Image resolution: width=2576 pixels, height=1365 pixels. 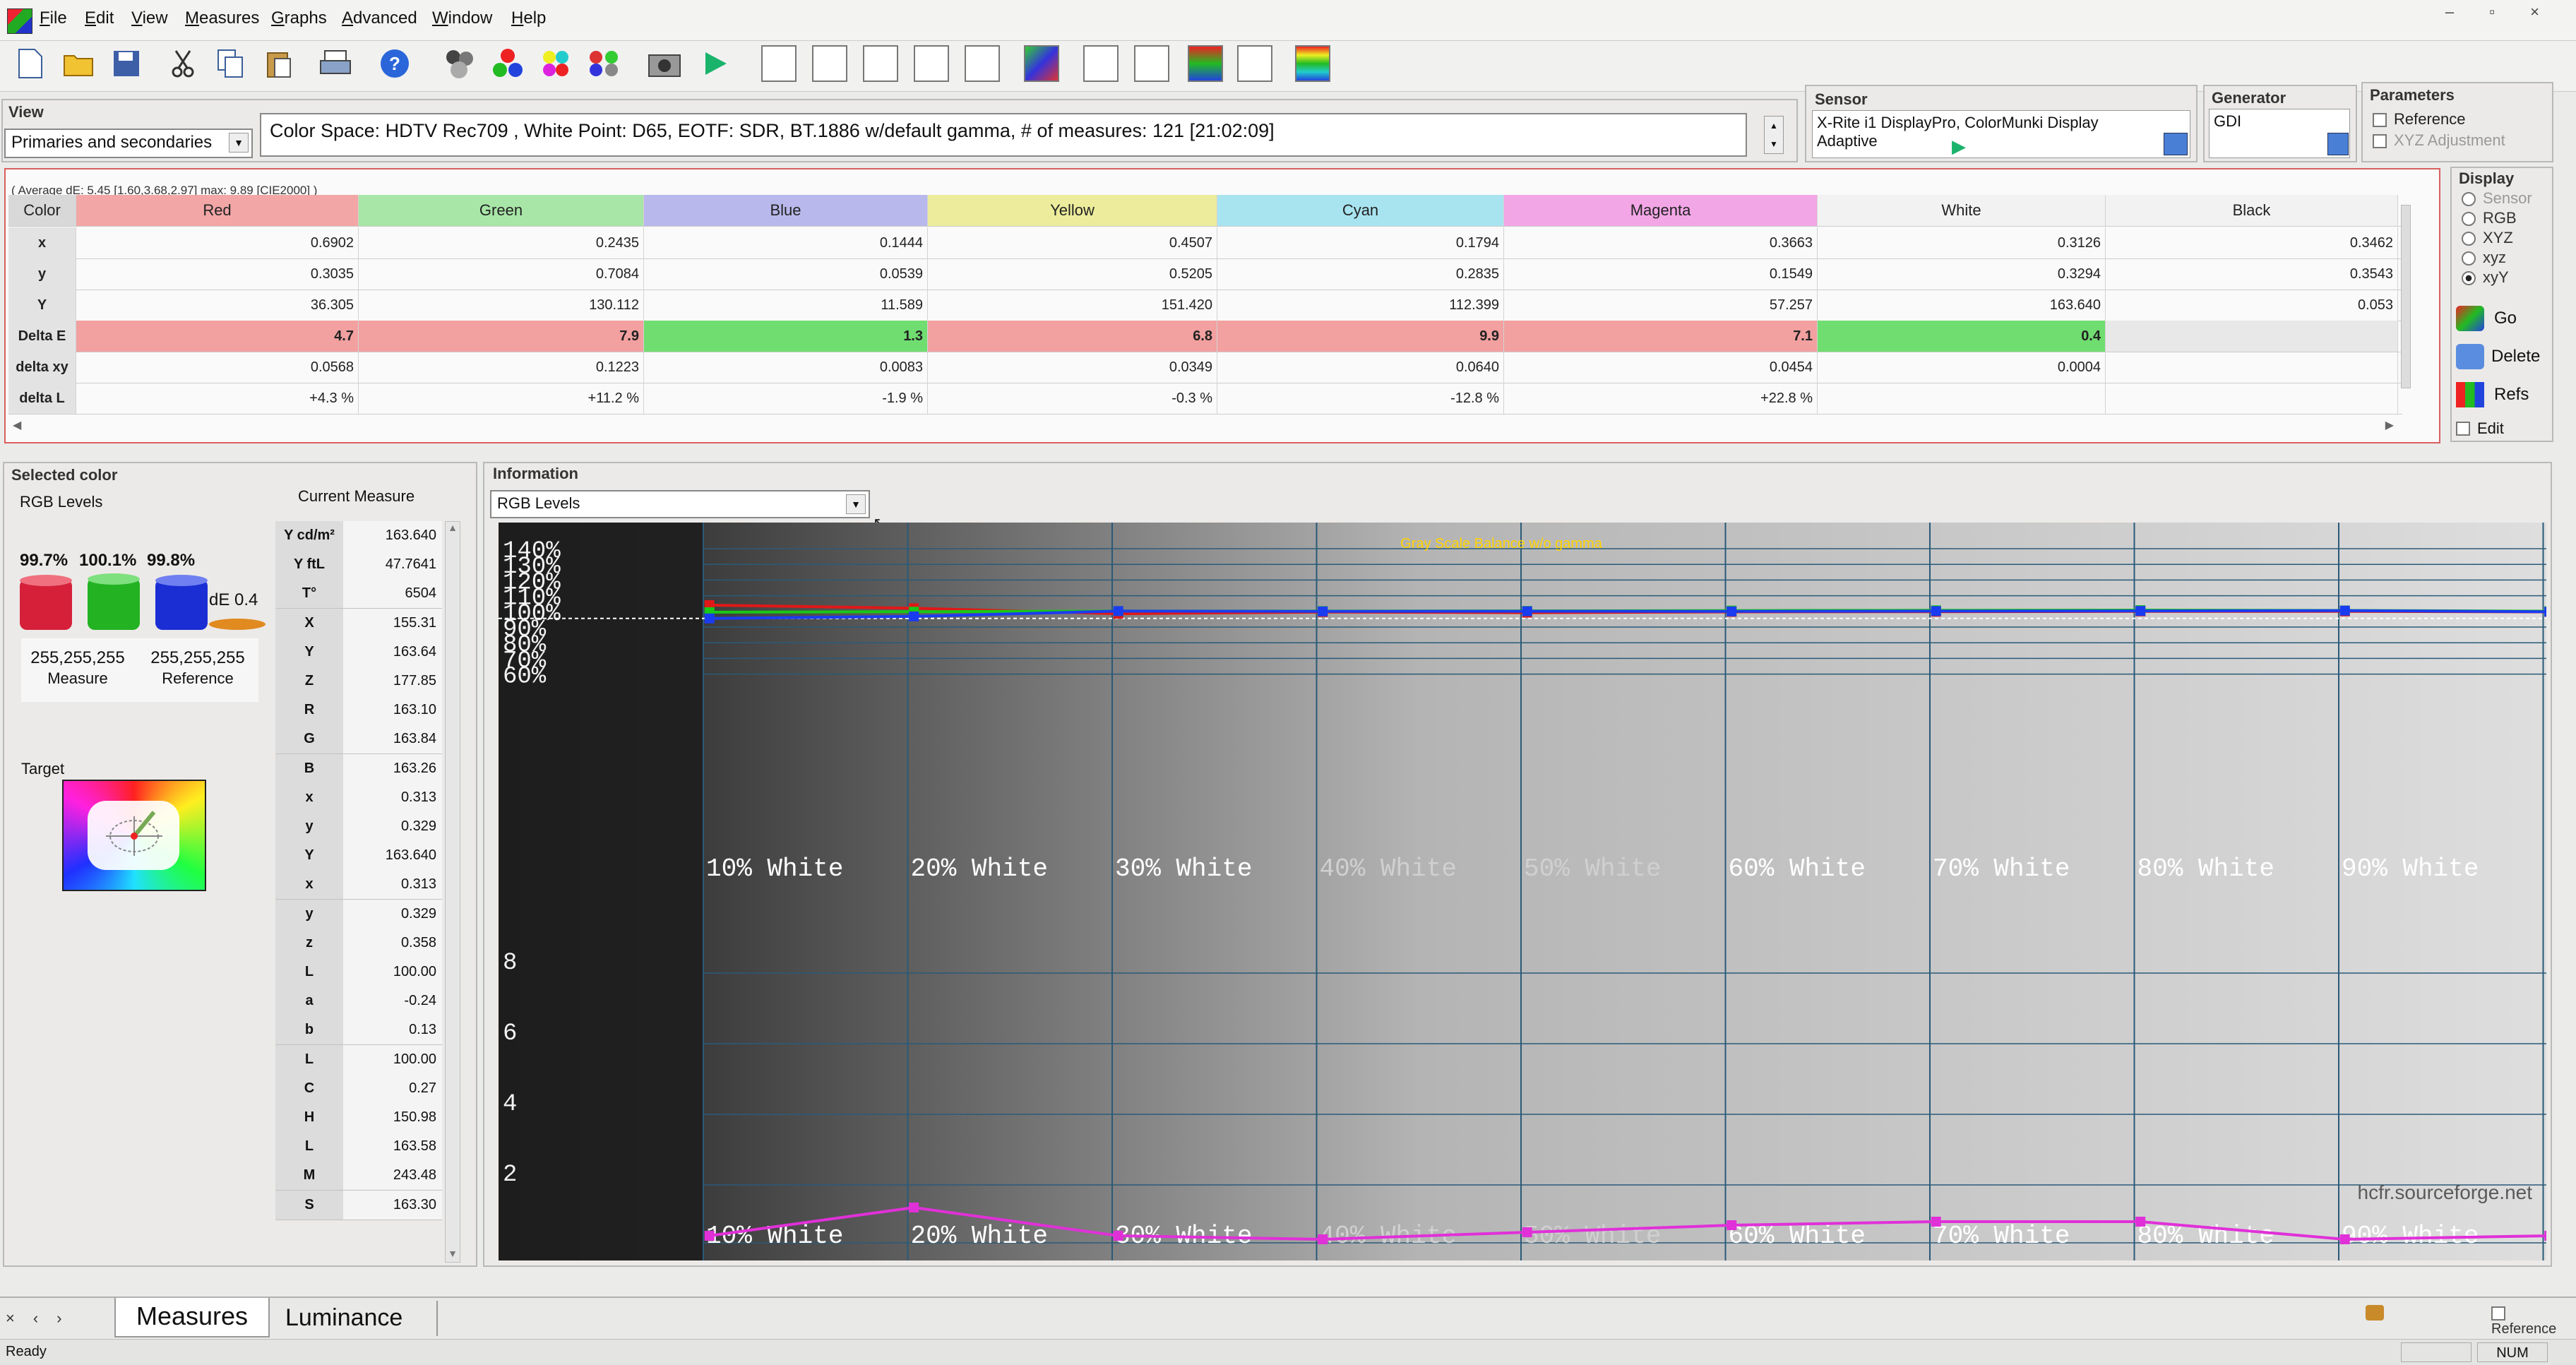 What do you see at coordinates (1962, 210) in the screenshot?
I see `column-header-white: White` at bounding box center [1962, 210].